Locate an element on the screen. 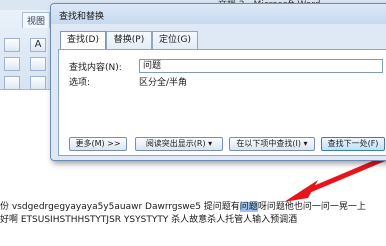  tab-label: 定位(G) is located at coordinates (175, 40).